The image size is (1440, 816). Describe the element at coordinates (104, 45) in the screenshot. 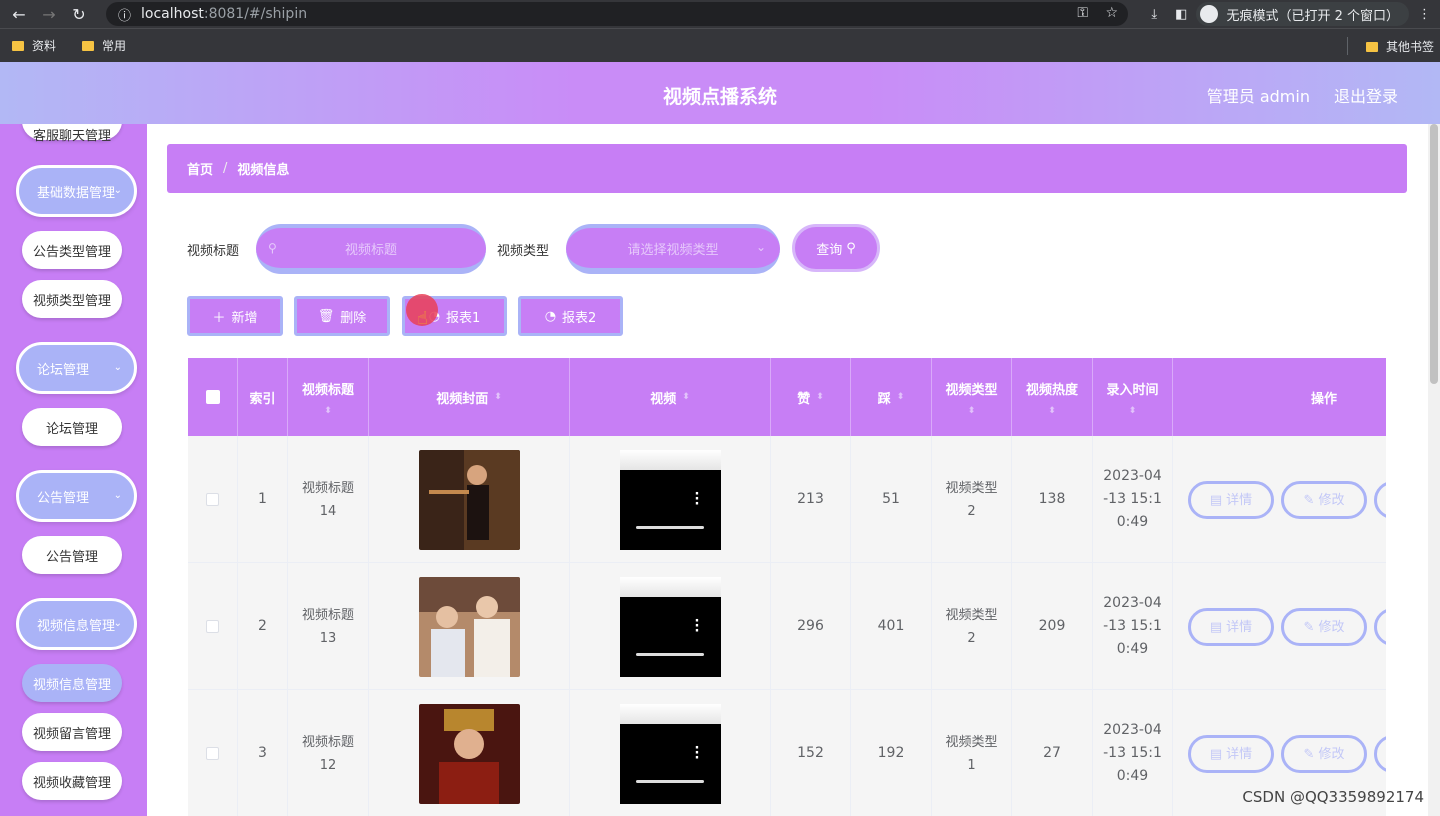

I see `bookmark-folder: 常用` at that location.